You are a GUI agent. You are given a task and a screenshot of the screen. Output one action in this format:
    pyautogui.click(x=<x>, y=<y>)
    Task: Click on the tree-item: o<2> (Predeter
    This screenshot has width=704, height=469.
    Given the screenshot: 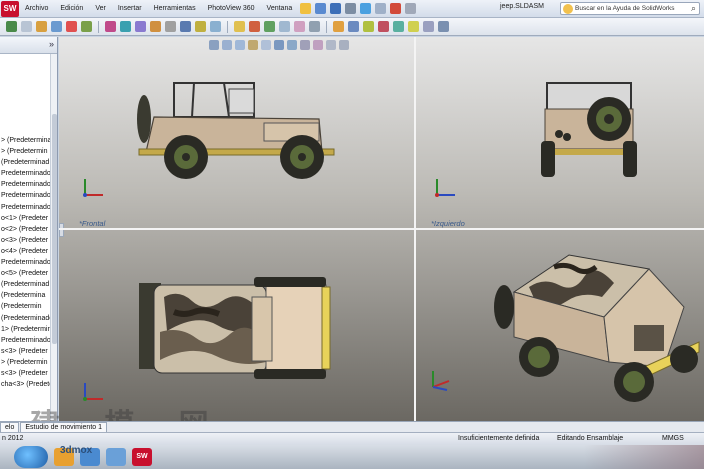 What is the action you would take?
    pyautogui.click(x=28, y=229)
    